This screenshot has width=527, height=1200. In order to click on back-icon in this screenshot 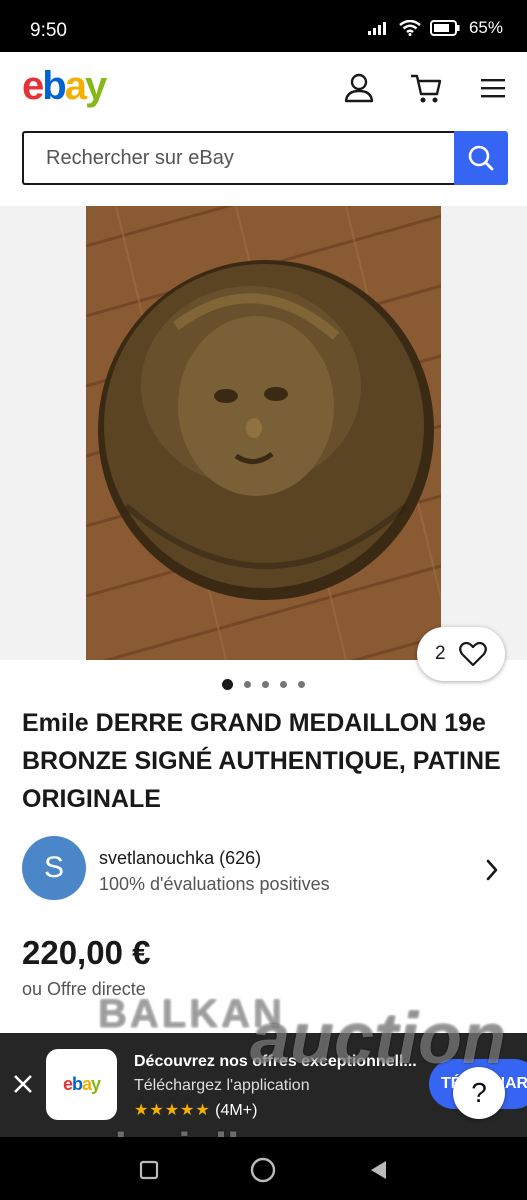, I will do `click(378, 1170)`.